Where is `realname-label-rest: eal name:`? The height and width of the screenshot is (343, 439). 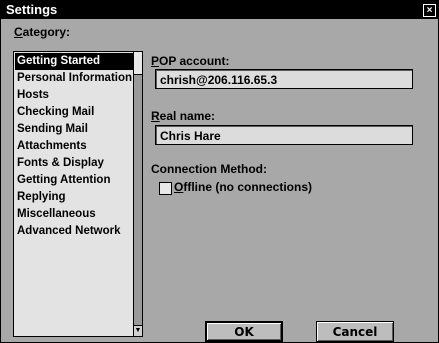 realname-label-rest: eal name: is located at coordinates (187, 116).